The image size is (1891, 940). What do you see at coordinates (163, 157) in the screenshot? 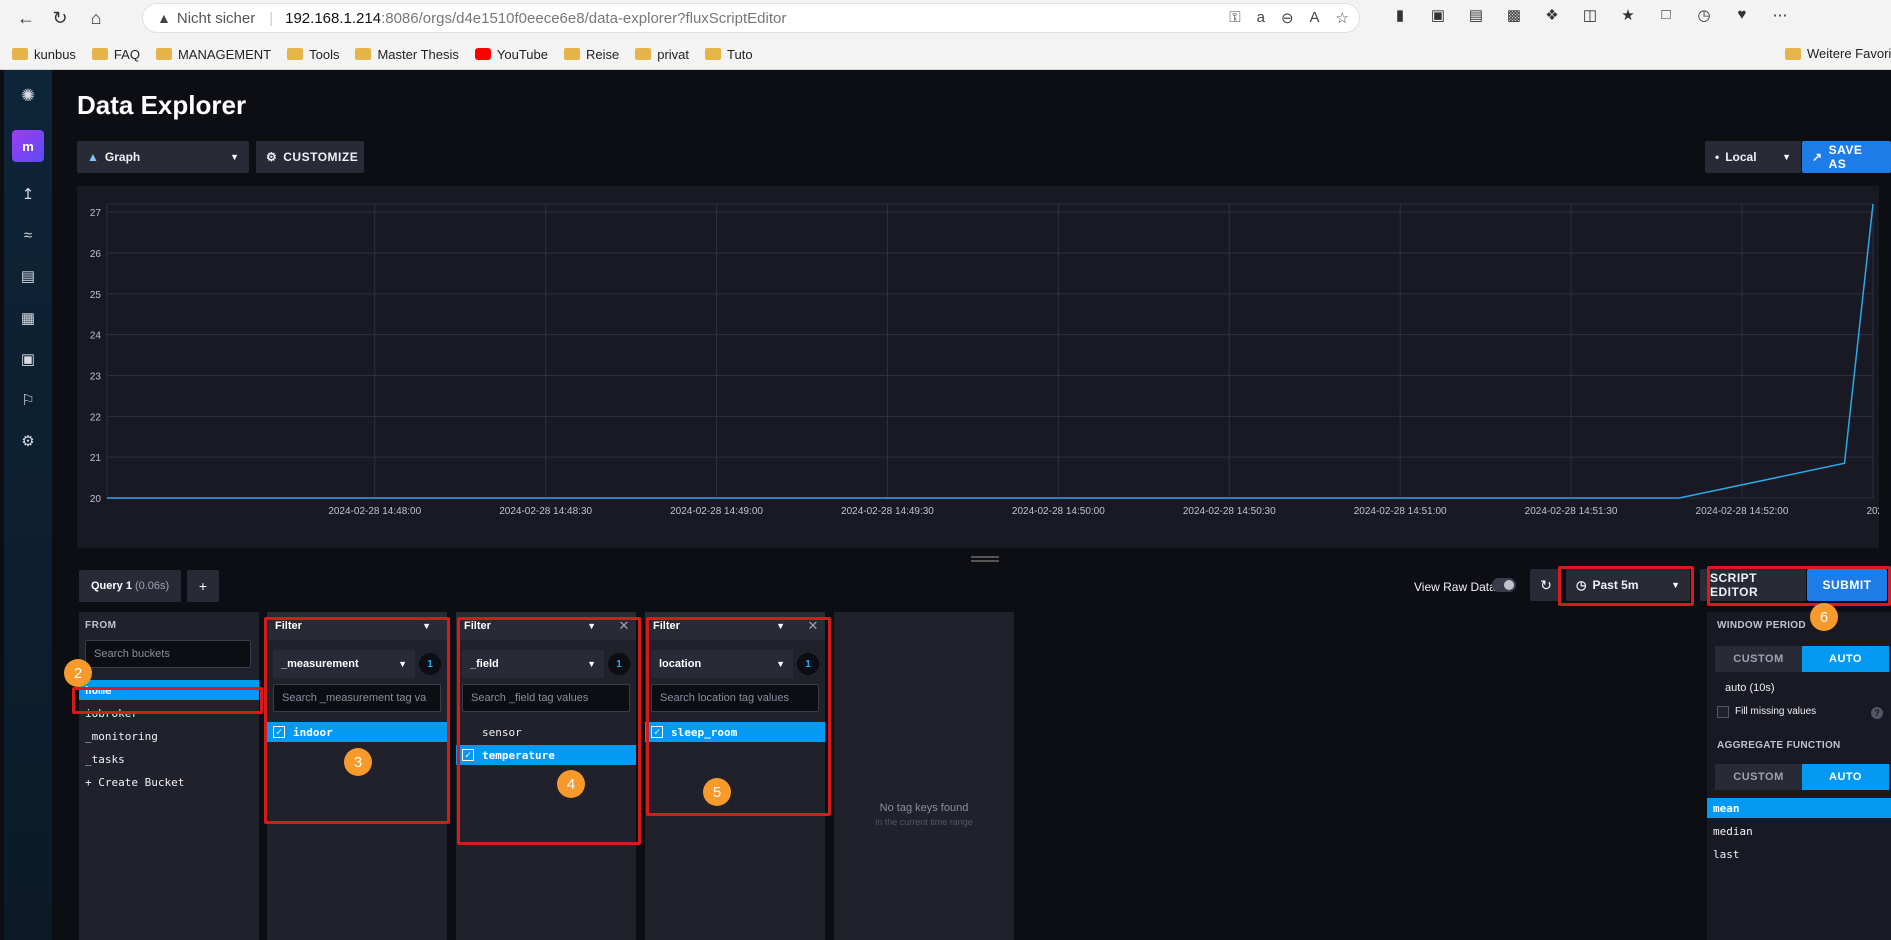
I see `graph-type-dropdown: ▲ Graph ▼` at bounding box center [163, 157].